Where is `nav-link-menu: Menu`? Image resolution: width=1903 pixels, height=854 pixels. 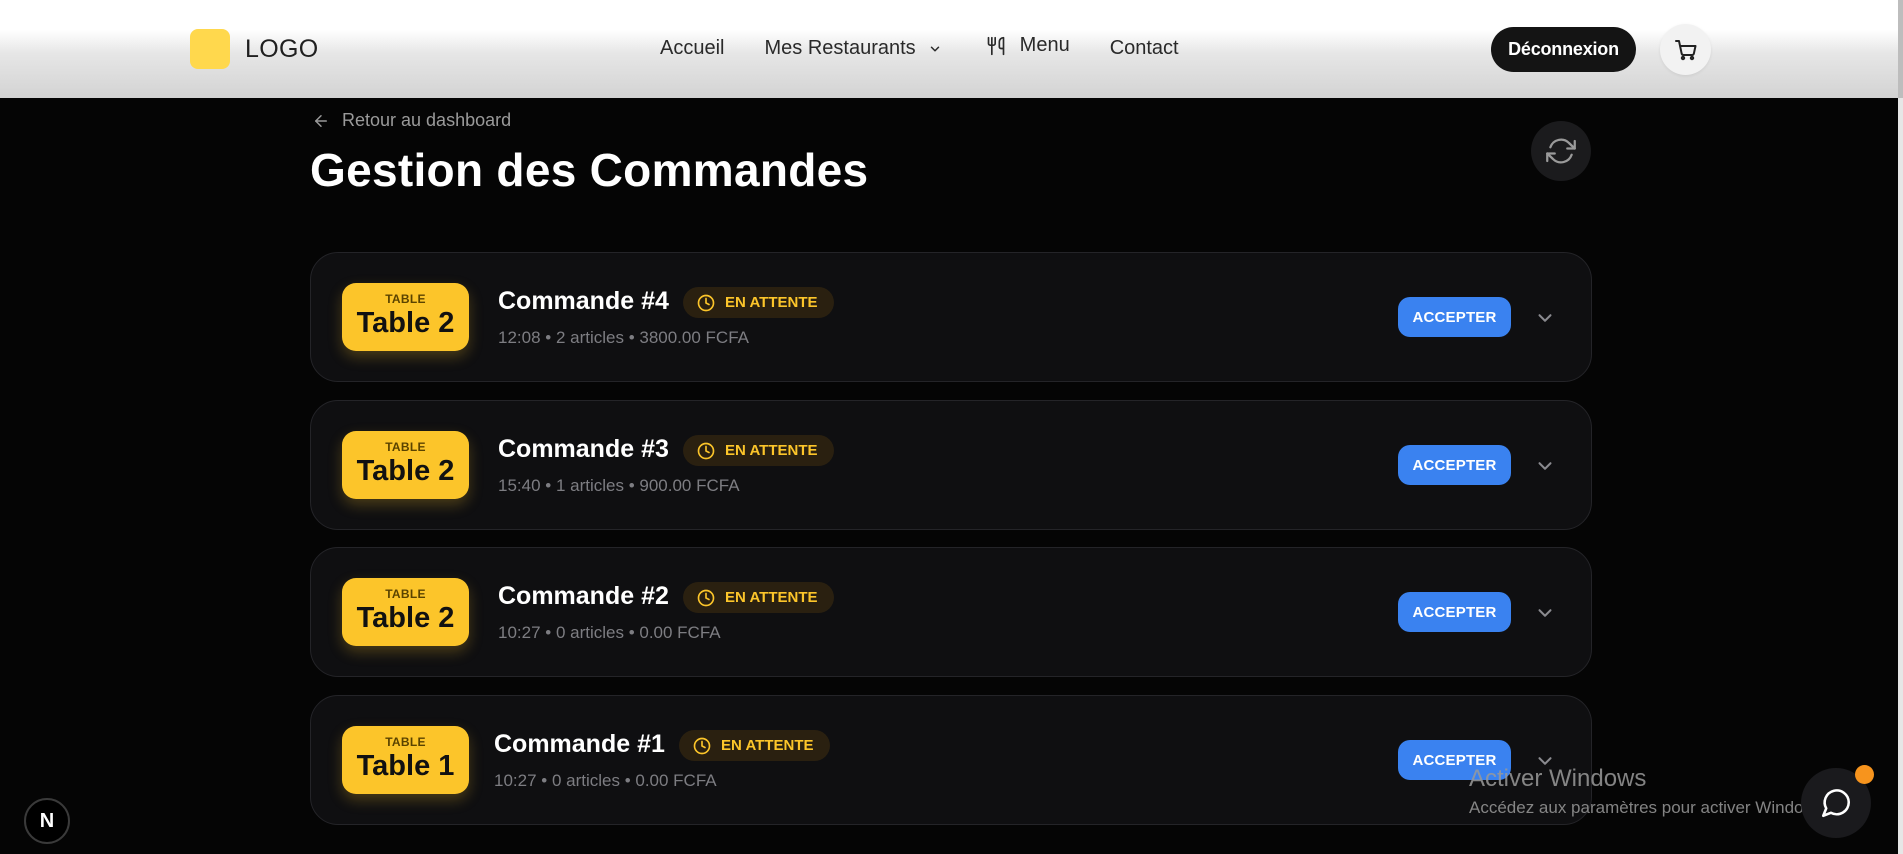 nav-link-menu: Menu is located at coordinates (1028, 45).